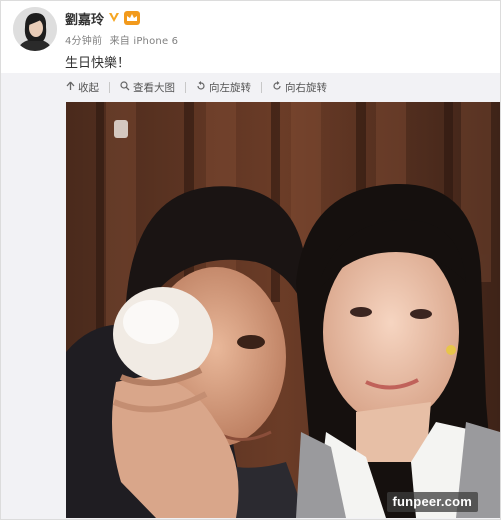 This screenshot has width=501, height=520. What do you see at coordinates (88, 87) in the screenshot?
I see `collapse-label: 收起` at bounding box center [88, 87].